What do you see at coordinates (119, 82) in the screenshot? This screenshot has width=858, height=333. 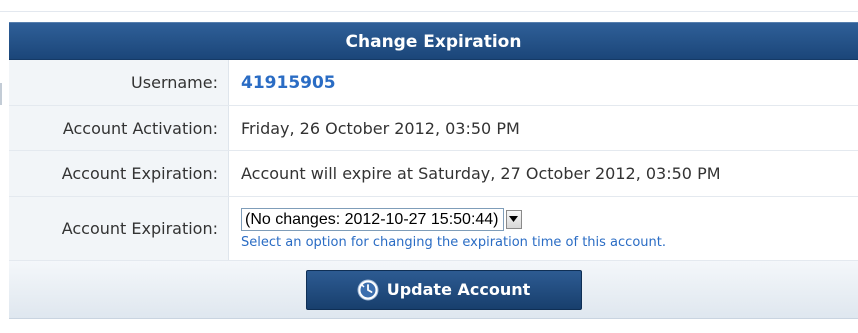 I see `username-label: Username:` at bounding box center [119, 82].